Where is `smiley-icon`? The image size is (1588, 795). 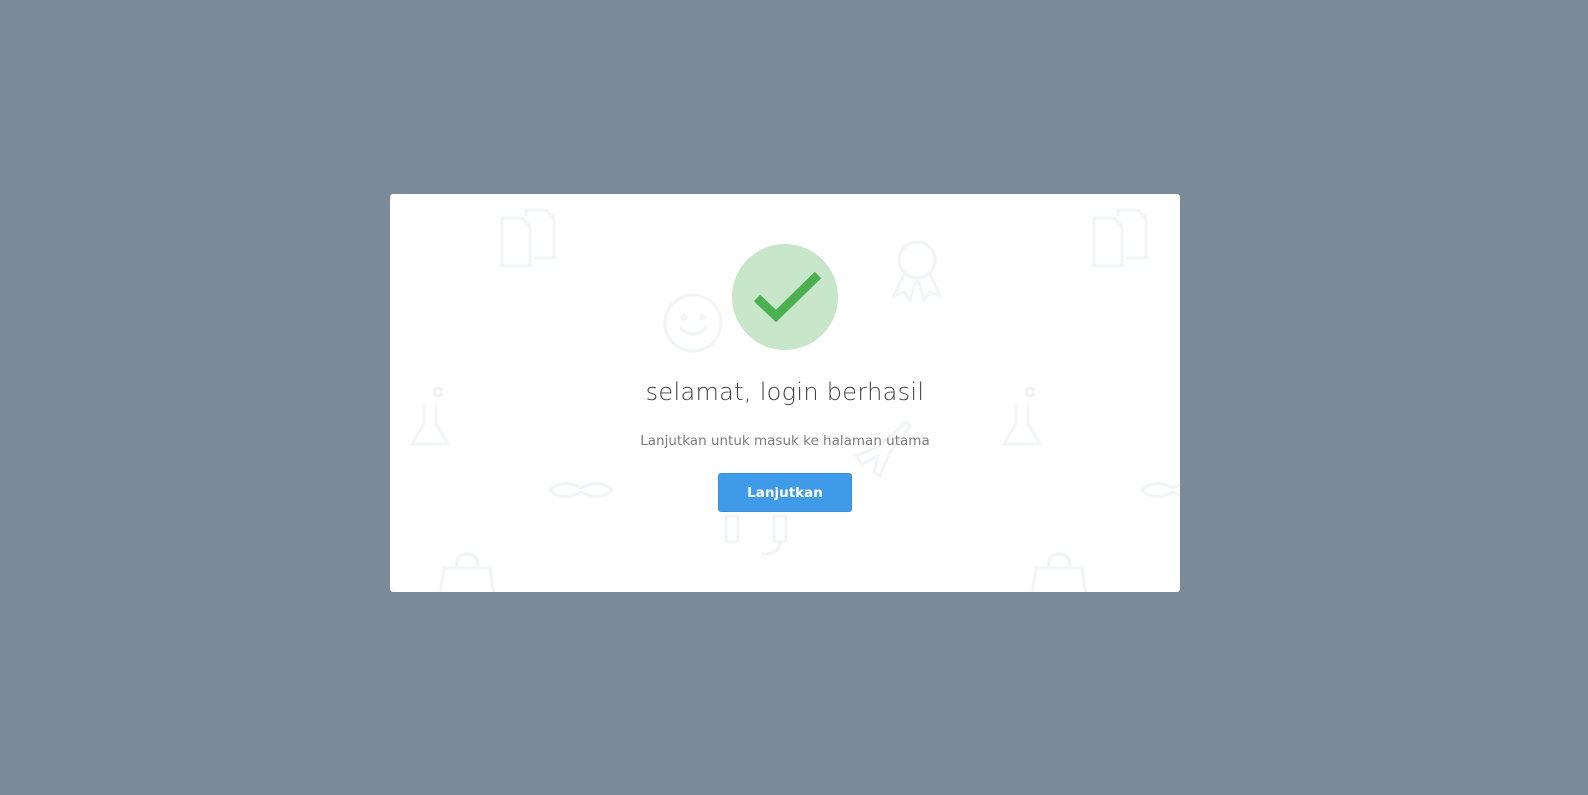
smiley-icon is located at coordinates (693, 323).